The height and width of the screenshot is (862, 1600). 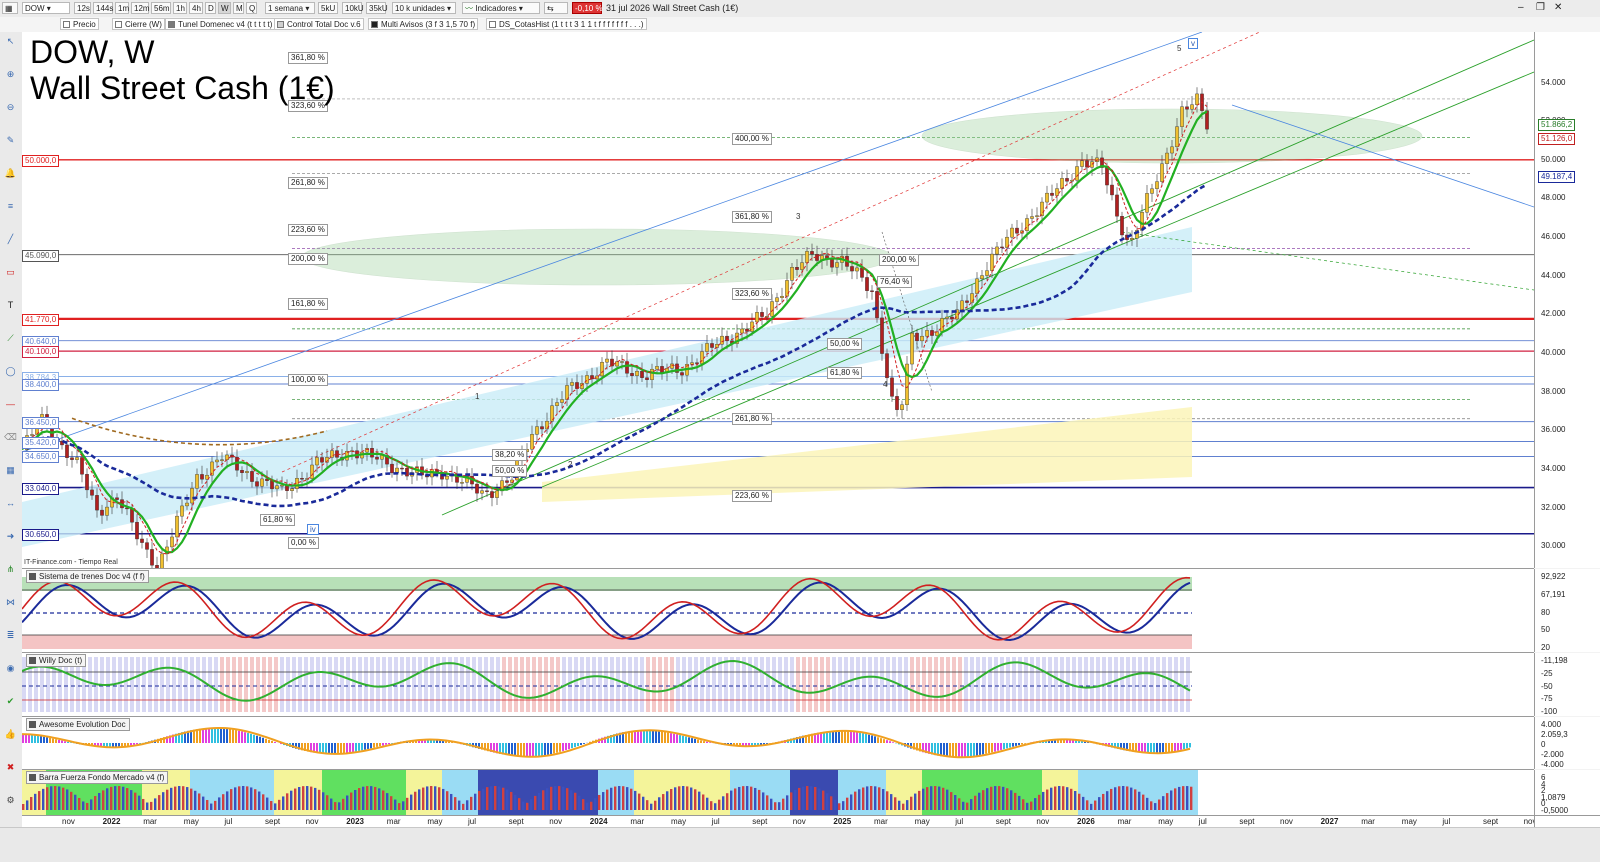 I want to click on pane-barra: Barra Fuerza Fondo Mercado v4 (f), so click(x=778, y=793).